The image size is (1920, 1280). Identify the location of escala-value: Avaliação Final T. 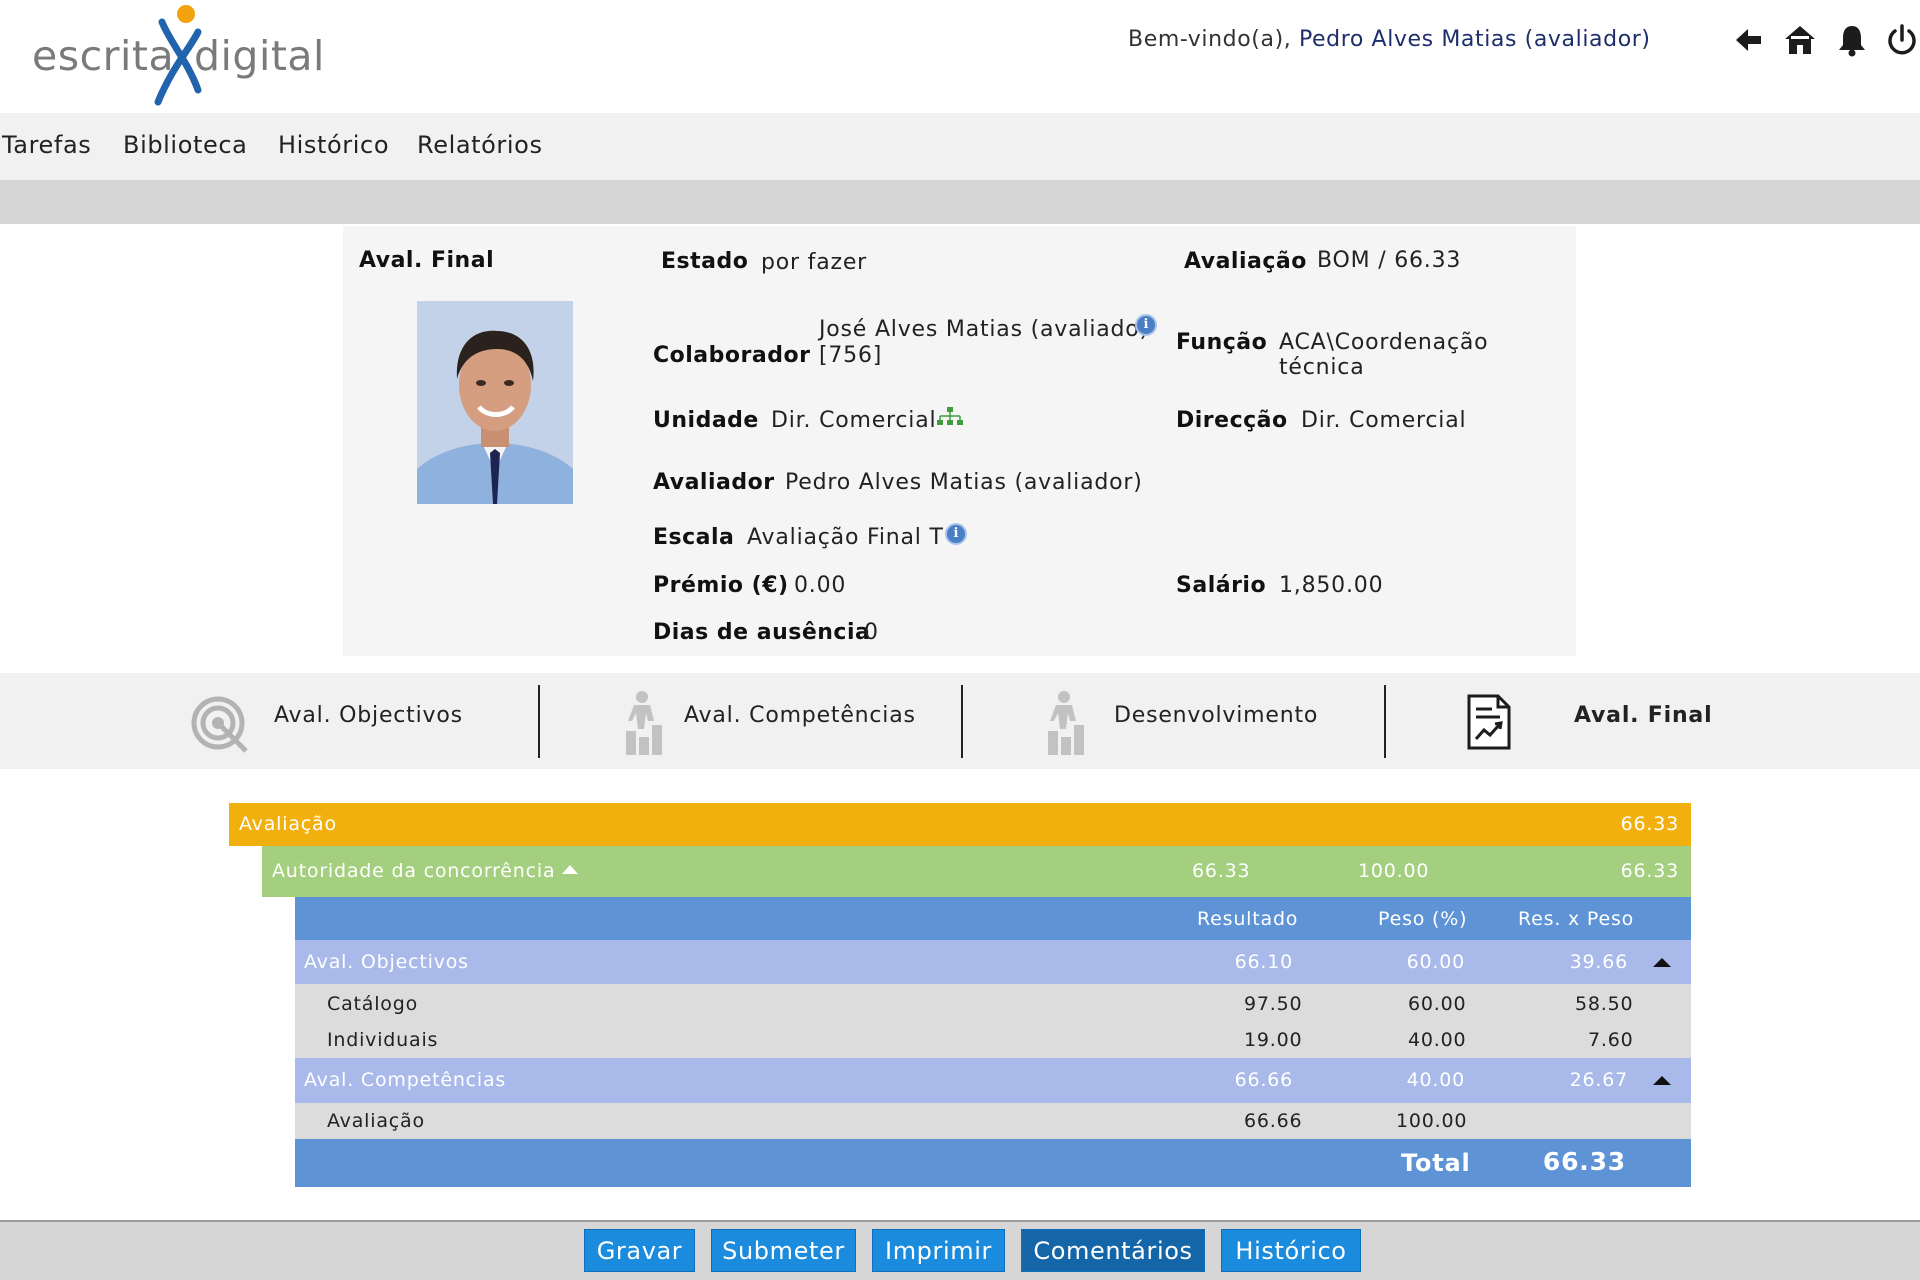
(845, 537).